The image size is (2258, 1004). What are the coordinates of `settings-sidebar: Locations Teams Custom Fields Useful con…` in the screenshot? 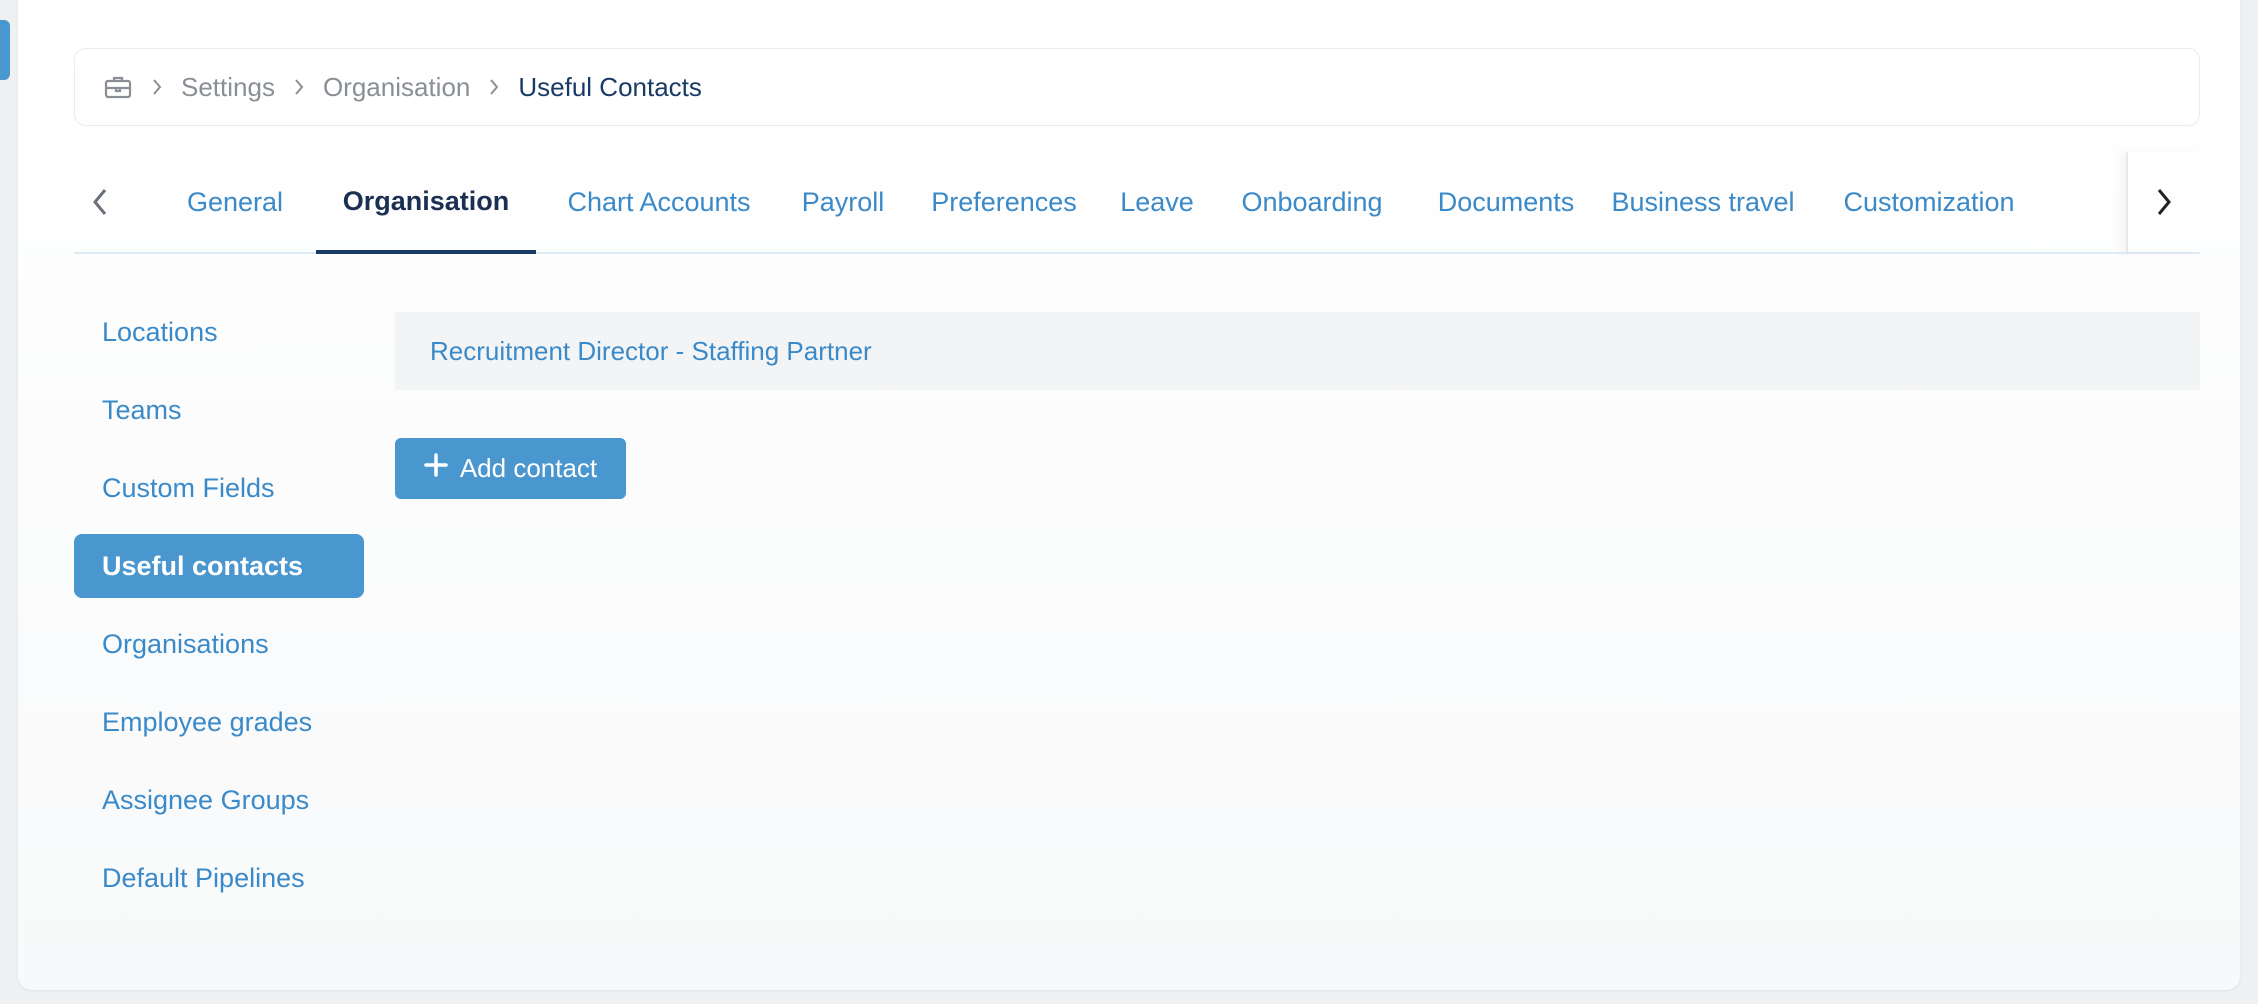 It's located at (219, 612).